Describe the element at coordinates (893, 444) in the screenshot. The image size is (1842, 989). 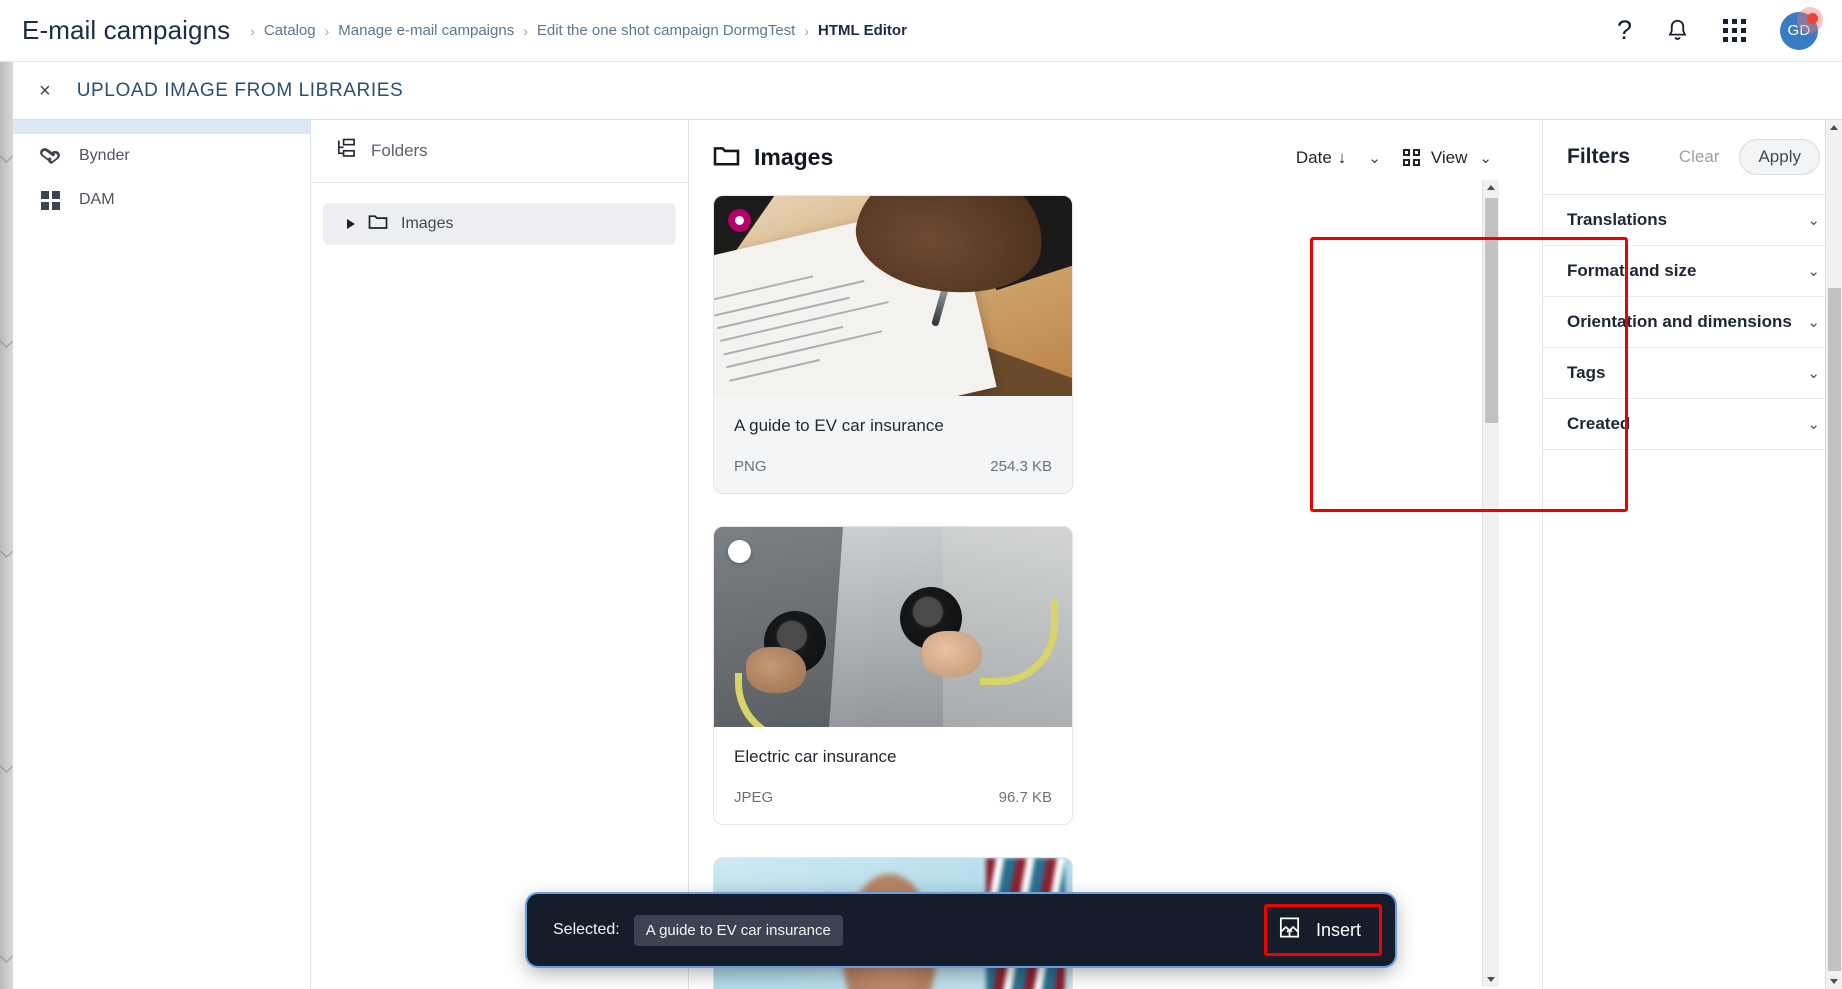
I see `image-card-meta: A guide to EV car insurance PNG 254.3 KB` at that location.